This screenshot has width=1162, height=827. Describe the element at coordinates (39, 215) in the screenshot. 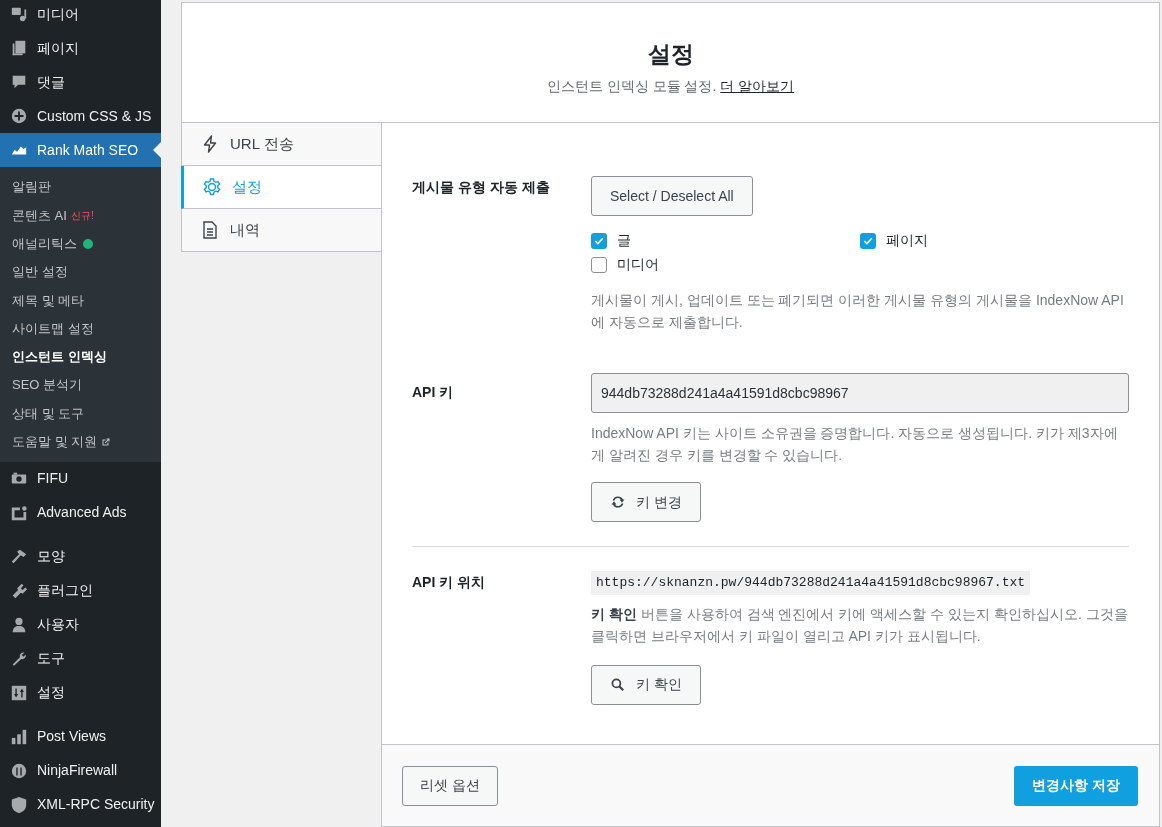

I see `submenu-item: 콘텐츠 AI` at that location.